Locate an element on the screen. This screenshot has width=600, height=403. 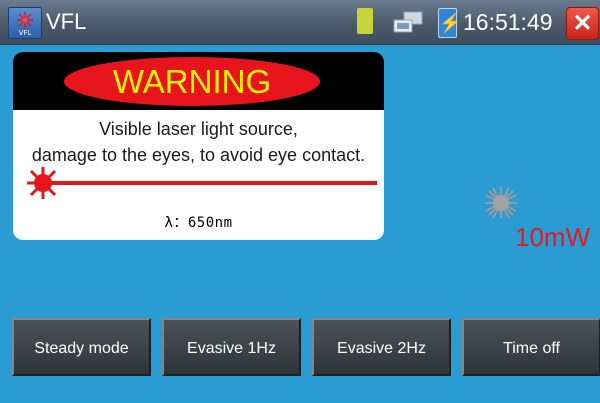
warning-heading: WARNING is located at coordinates (192, 81).